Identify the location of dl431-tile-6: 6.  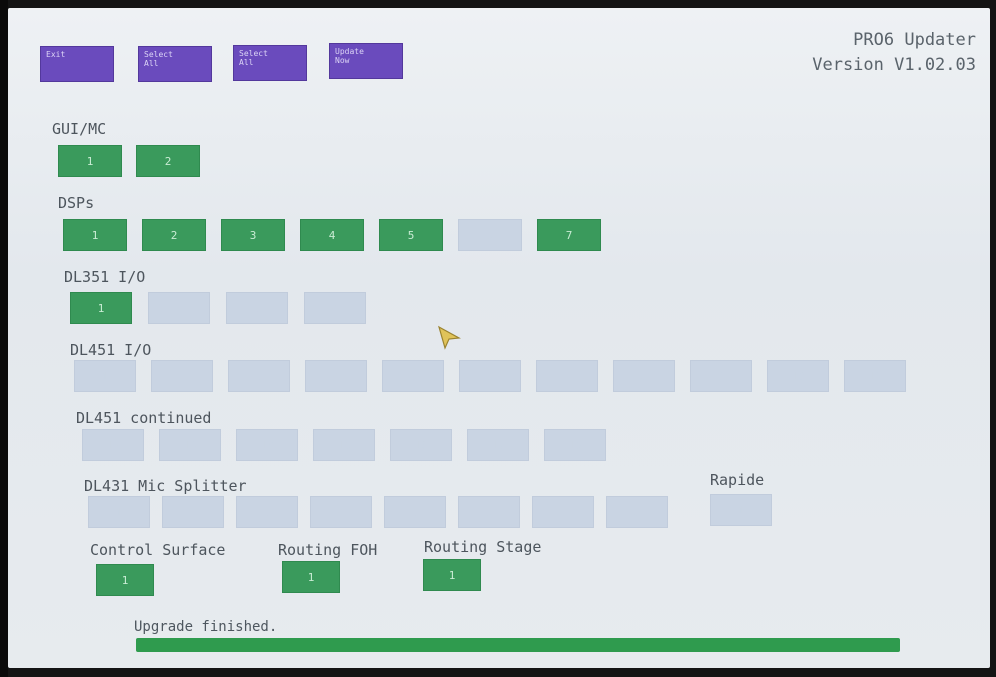
(489, 512).